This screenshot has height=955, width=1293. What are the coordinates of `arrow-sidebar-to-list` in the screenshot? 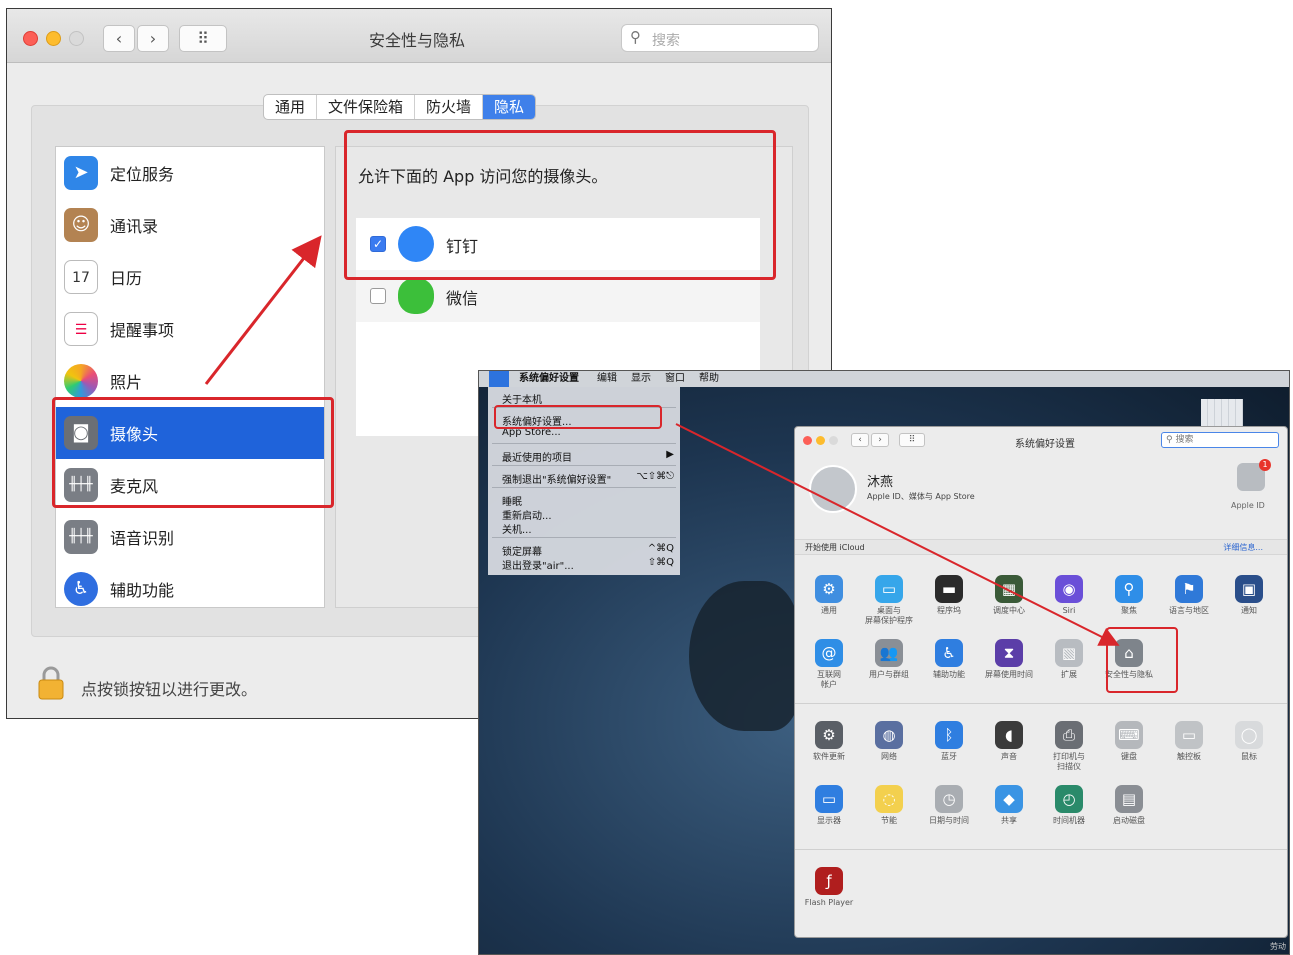 It's located at (263, 310).